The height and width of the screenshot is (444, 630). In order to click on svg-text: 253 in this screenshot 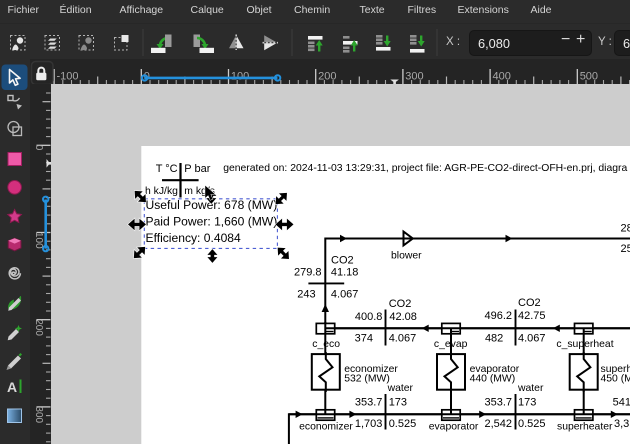, I will do `click(625, 249)`.